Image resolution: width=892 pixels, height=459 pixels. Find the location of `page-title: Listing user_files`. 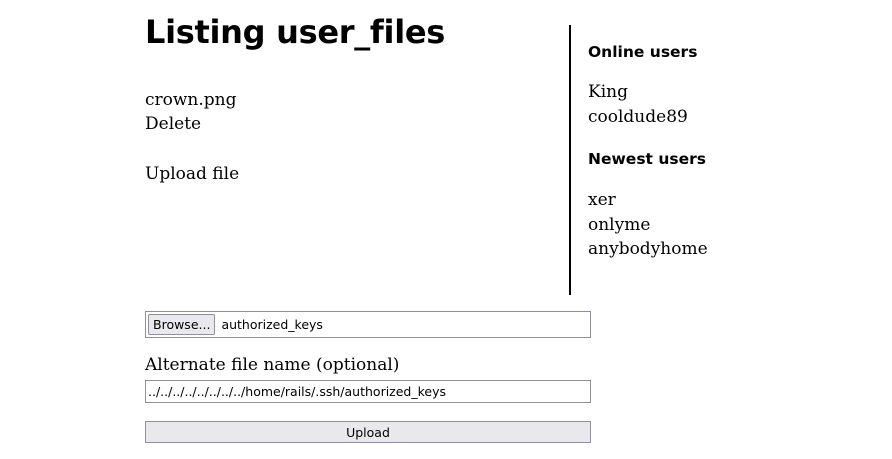

page-title: Listing user_files is located at coordinates (295, 32).